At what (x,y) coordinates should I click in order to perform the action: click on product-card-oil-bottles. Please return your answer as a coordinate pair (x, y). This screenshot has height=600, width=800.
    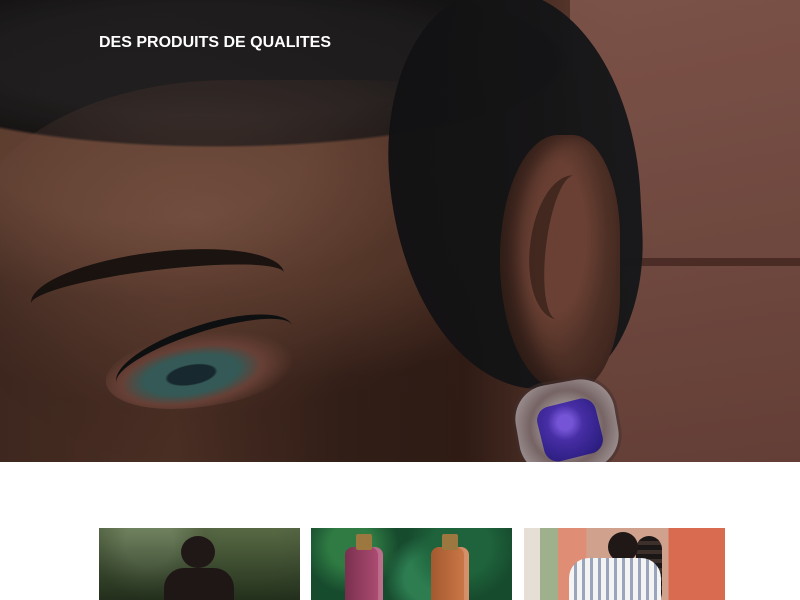
    Looking at the image, I should click on (411, 564).